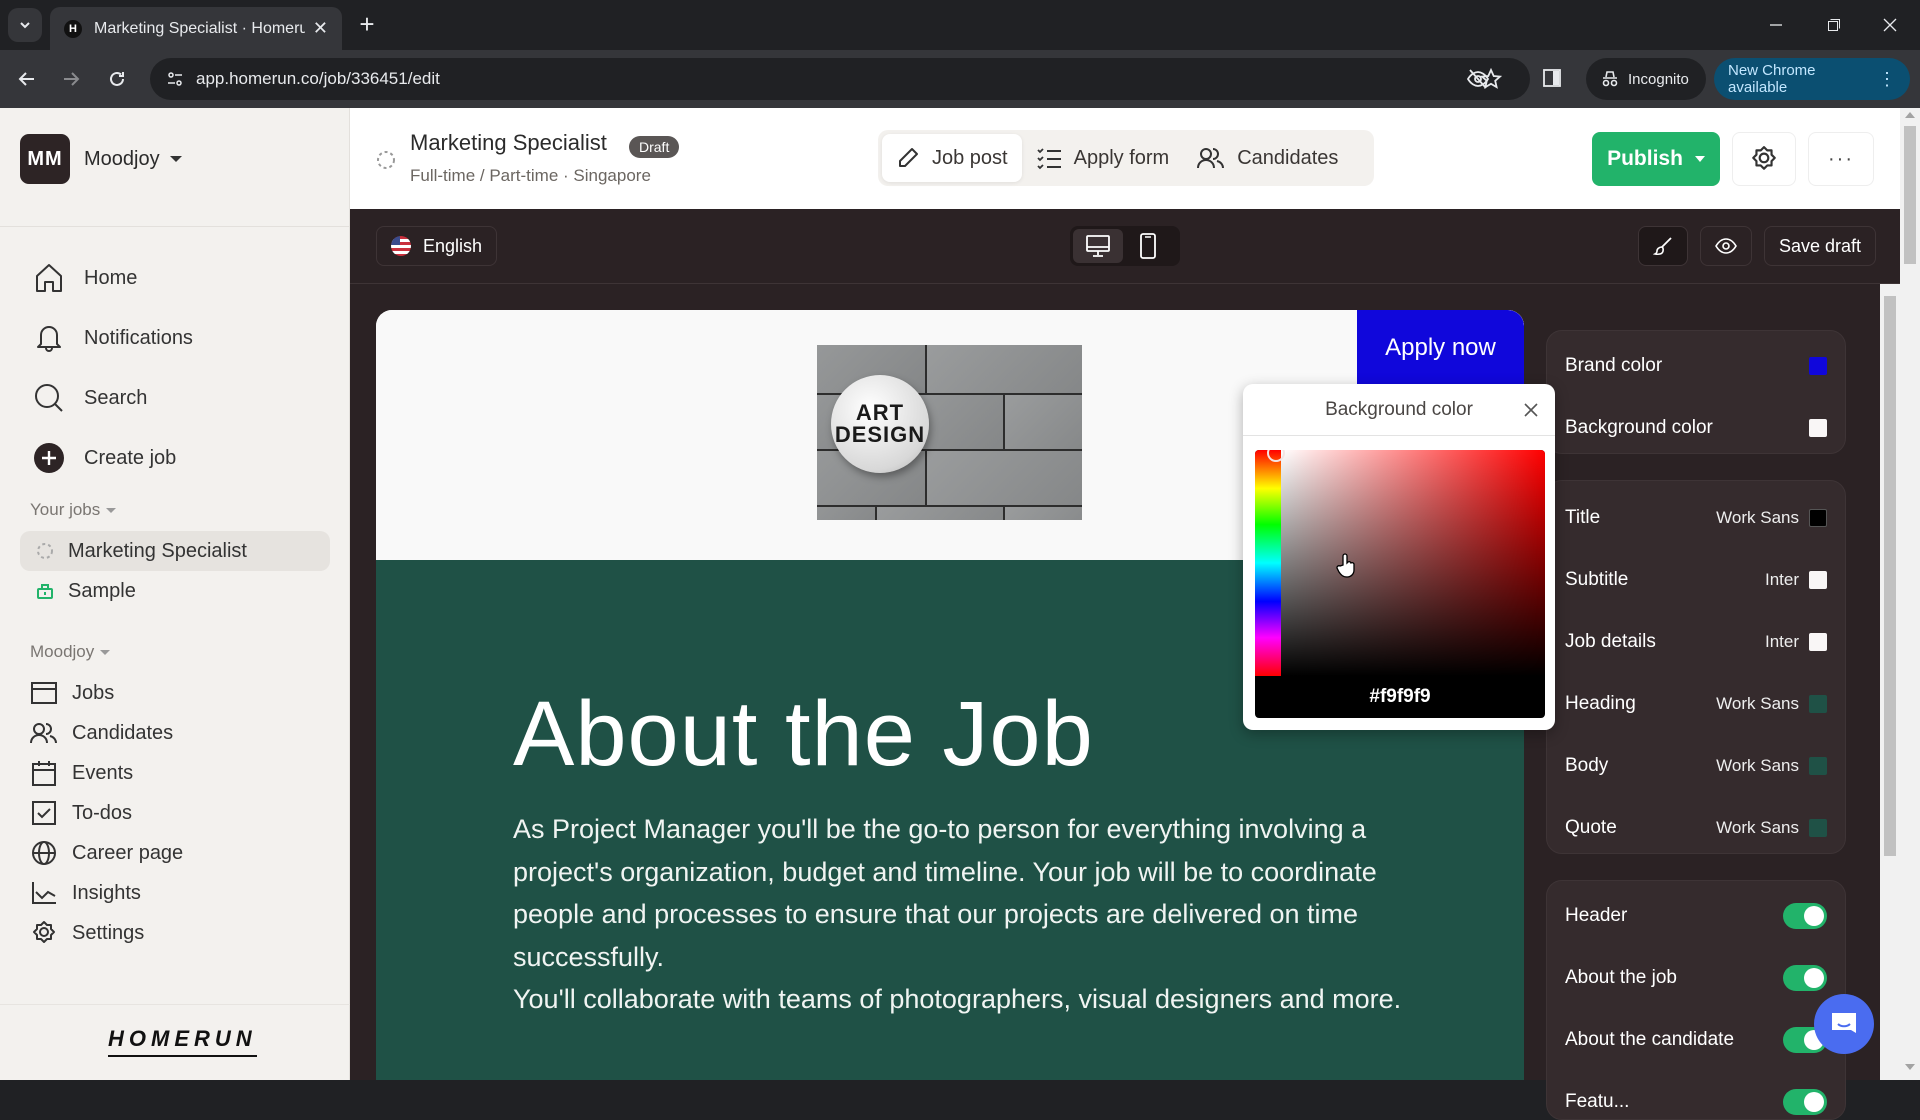  What do you see at coordinates (1776, 25) in the screenshot?
I see `minimize-button` at bounding box center [1776, 25].